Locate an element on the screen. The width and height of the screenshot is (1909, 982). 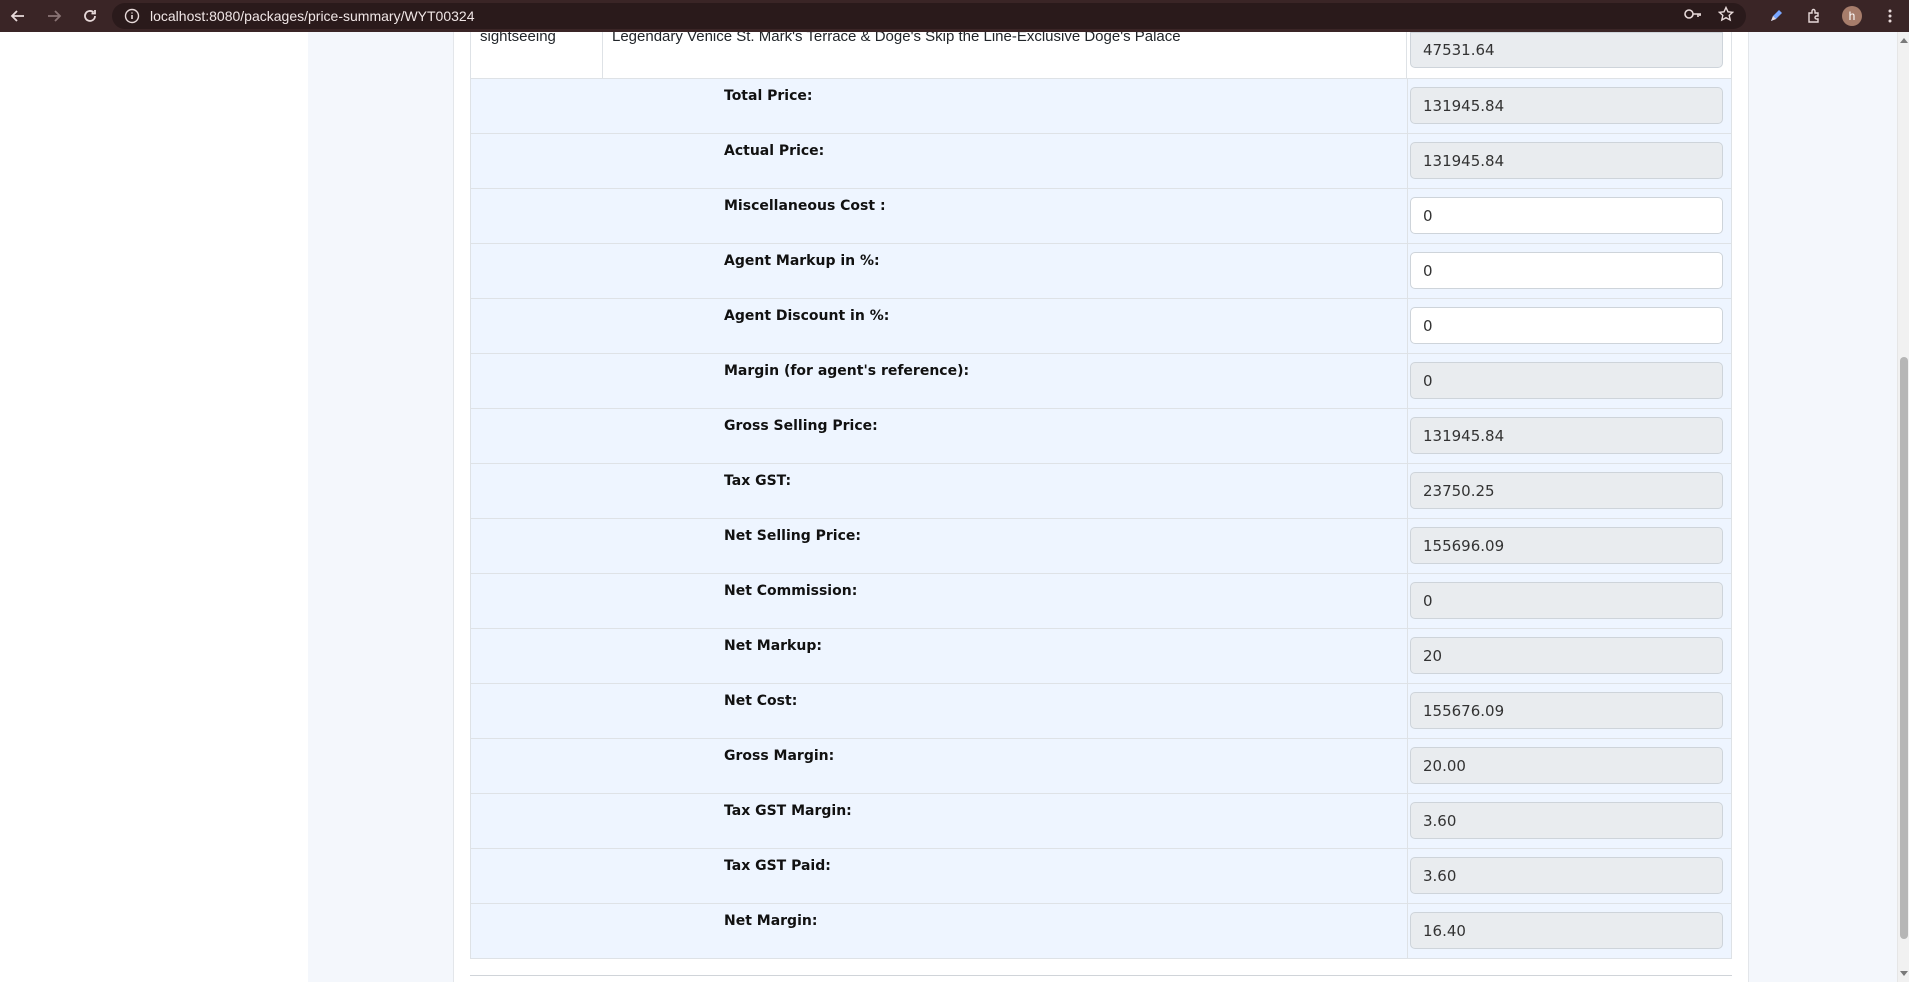
reload-icon is located at coordinates (90, 16).